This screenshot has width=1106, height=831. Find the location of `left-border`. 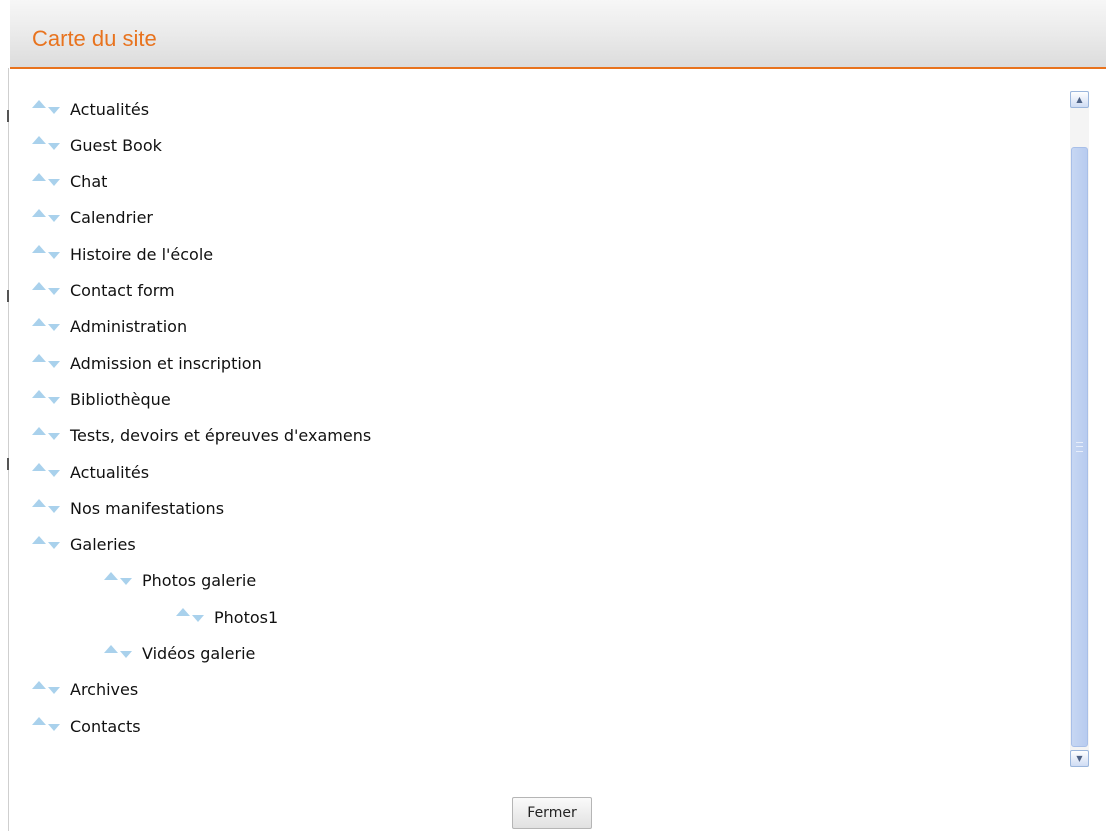

left-border is located at coordinates (8, 449).